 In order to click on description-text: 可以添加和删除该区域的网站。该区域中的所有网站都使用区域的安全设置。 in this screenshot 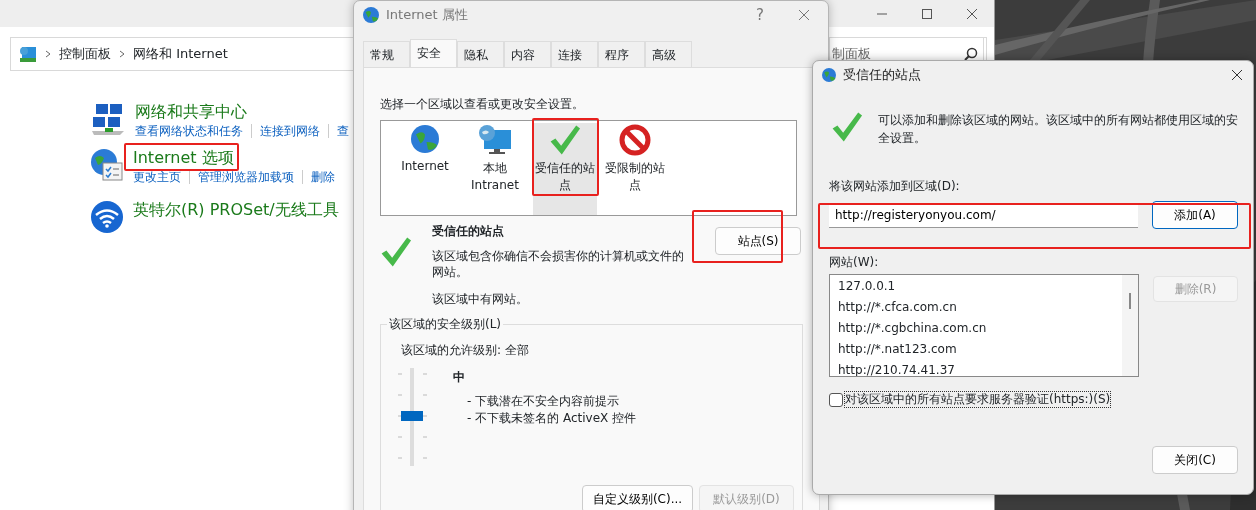, I will do `click(1058, 129)`.